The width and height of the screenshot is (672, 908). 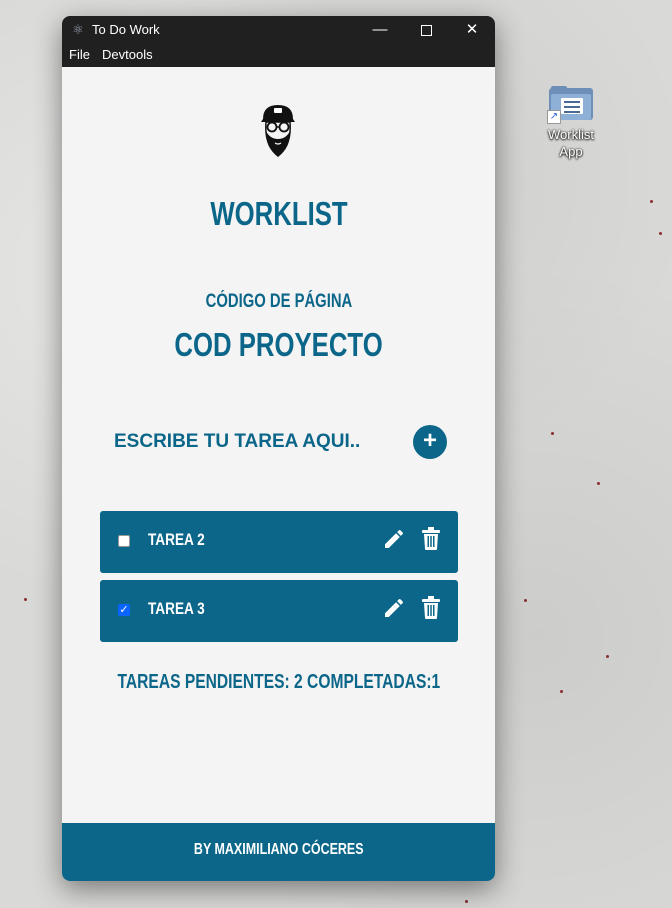 I want to click on menu-devtools: Devtools, so click(x=127, y=54).